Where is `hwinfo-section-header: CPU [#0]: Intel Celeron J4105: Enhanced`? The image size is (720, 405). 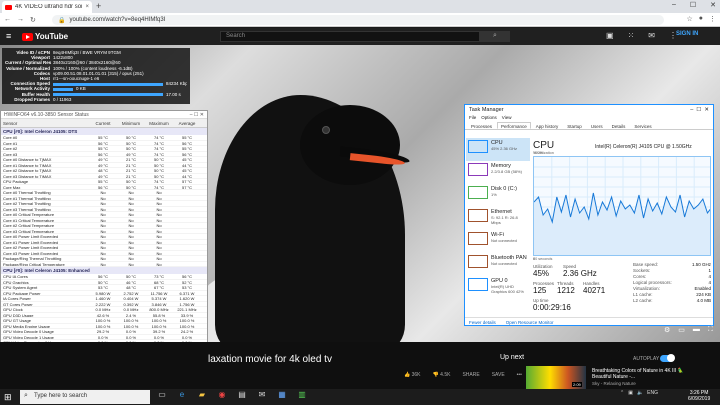
hwinfo-section-header: CPU [#0]: Intel Celeron J4105: Enhanced is located at coordinates (104, 270).